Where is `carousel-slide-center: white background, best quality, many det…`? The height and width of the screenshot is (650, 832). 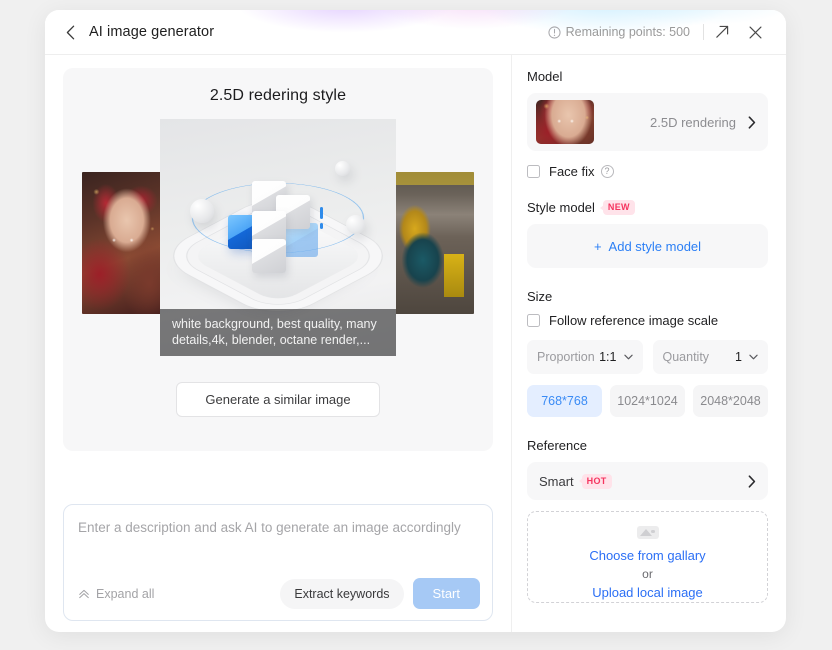 carousel-slide-center: white background, best quality, many det… is located at coordinates (278, 237).